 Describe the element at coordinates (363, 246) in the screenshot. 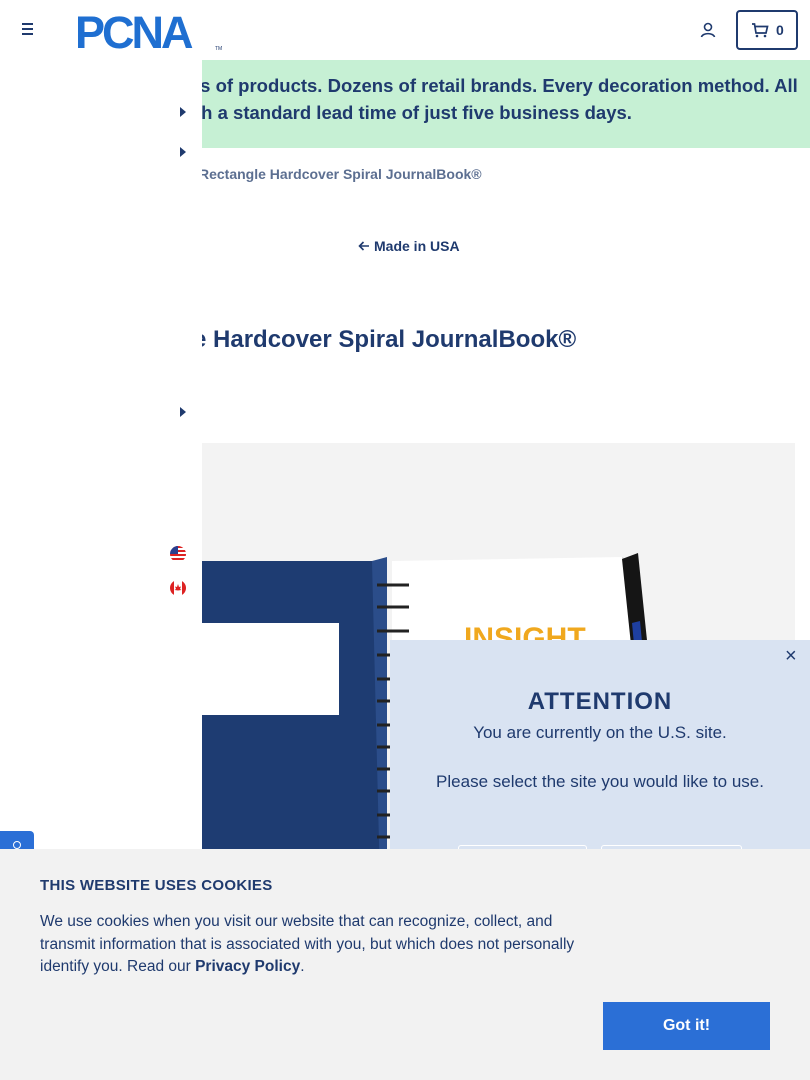

I see `arrow-left-icon` at that location.